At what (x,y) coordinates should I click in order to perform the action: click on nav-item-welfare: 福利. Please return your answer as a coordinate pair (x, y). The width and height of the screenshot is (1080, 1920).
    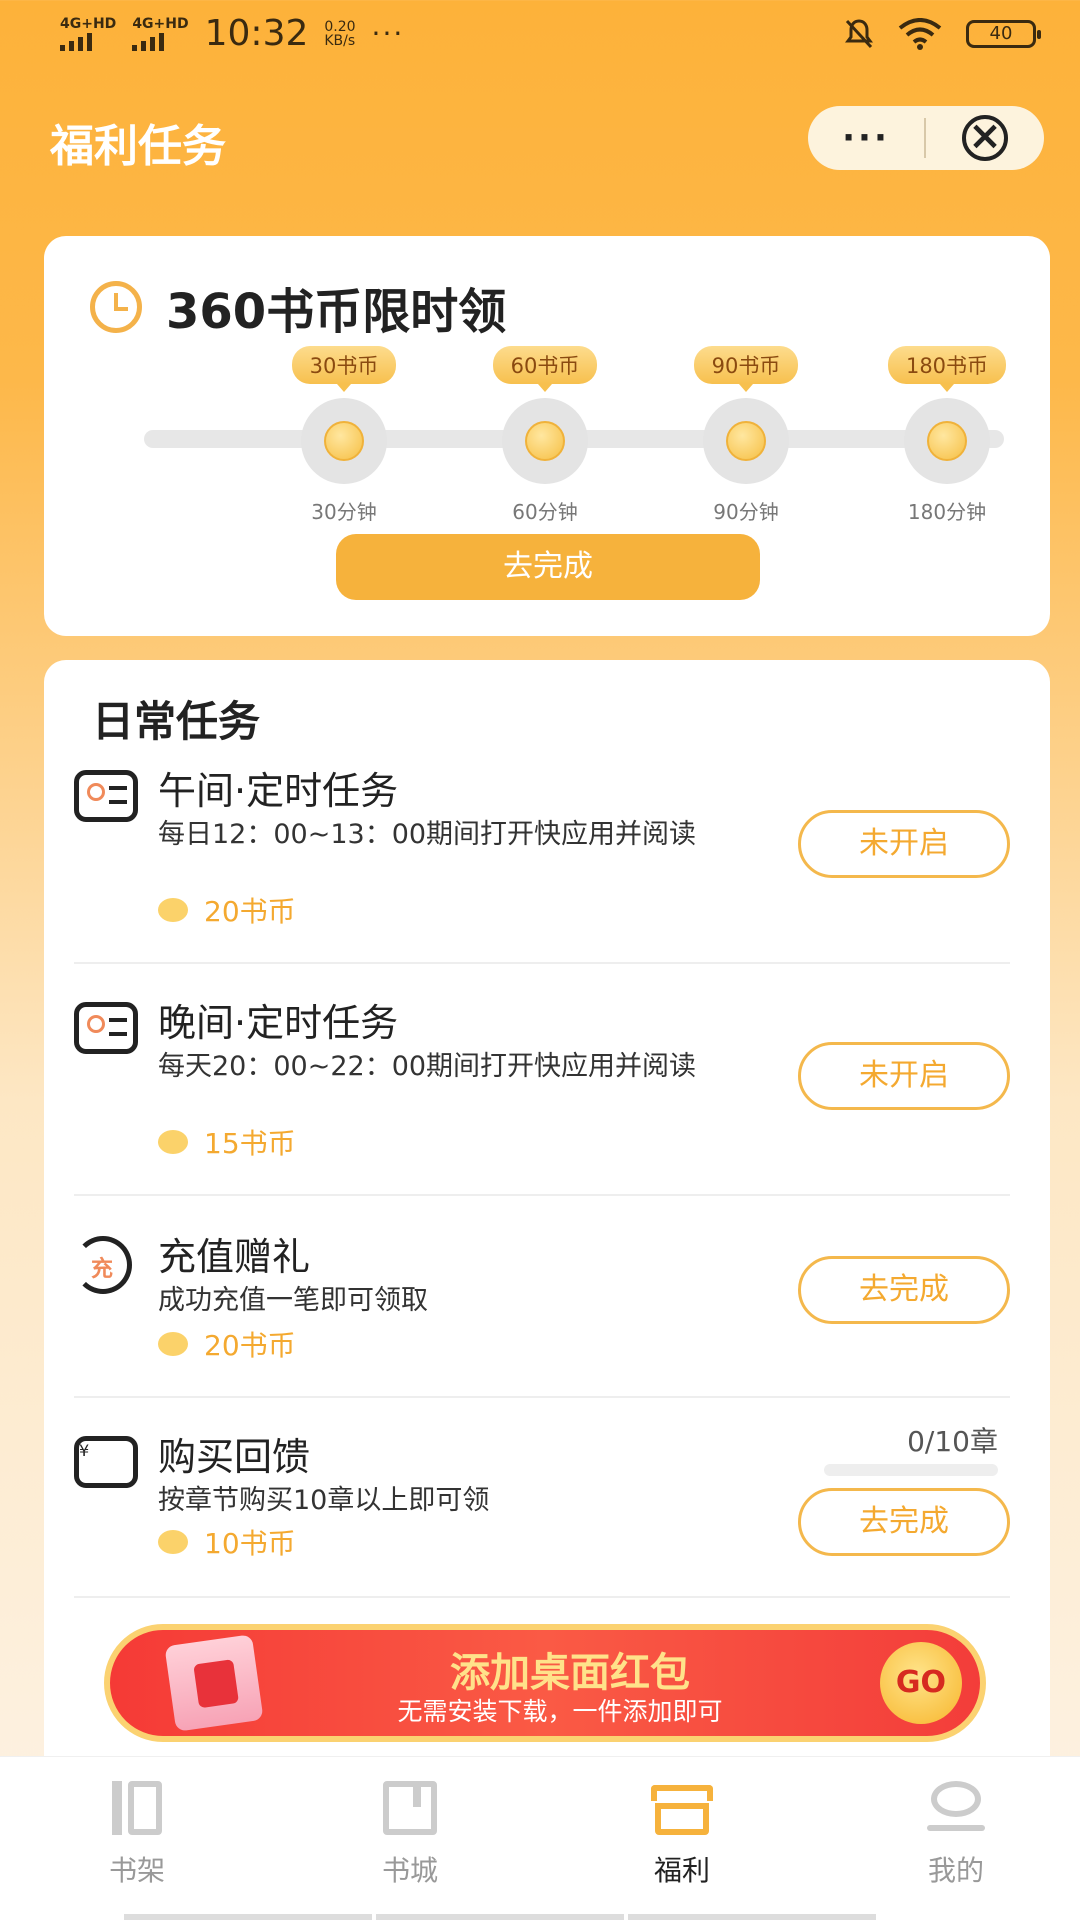
    Looking at the image, I should click on (682, 1834).